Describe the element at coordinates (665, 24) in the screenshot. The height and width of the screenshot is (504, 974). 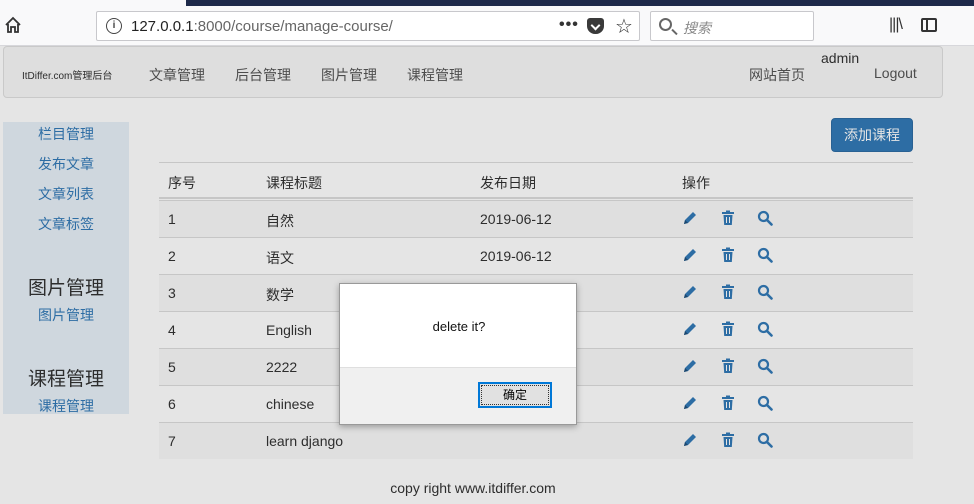
I see `search-icon` at that location.